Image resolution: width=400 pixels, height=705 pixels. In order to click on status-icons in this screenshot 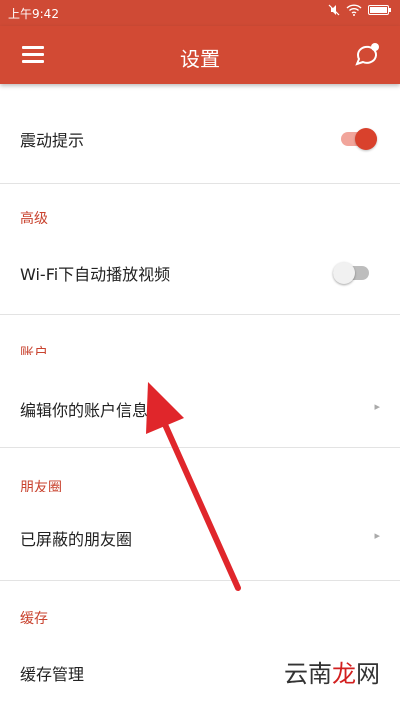, I will do `click(360, 10)`.